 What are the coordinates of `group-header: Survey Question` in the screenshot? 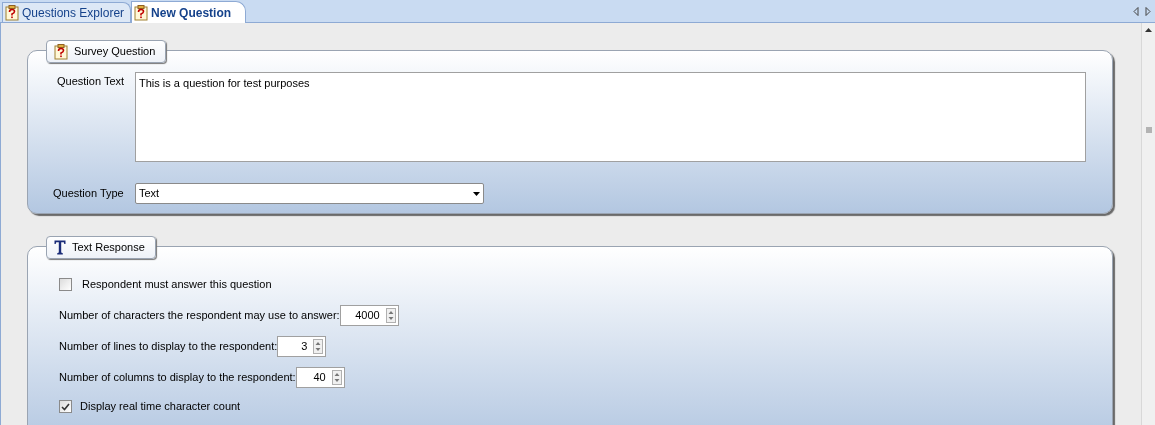 It's located at (106, 51).